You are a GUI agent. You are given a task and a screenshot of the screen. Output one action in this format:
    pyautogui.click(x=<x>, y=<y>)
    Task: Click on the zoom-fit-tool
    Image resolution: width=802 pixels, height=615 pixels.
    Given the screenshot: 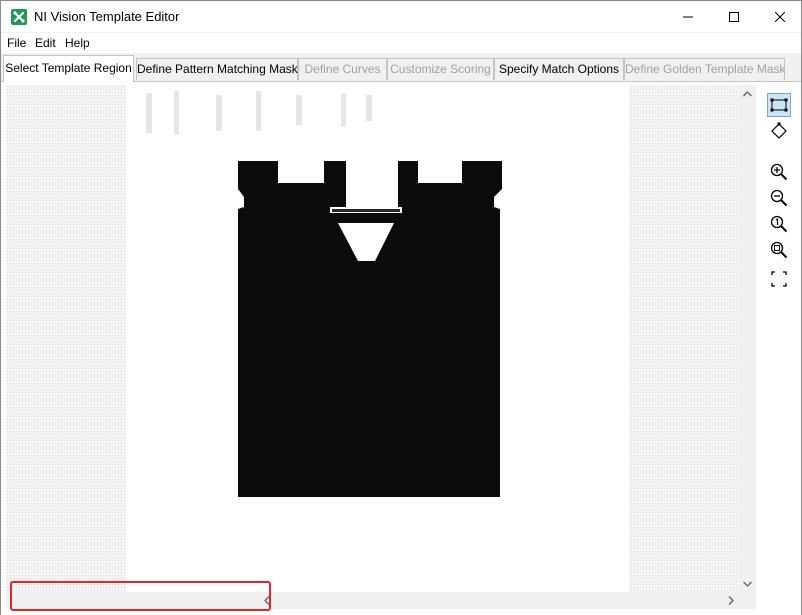 What is the action you would take?
    pyautogui.click(x=779, y=250)
    